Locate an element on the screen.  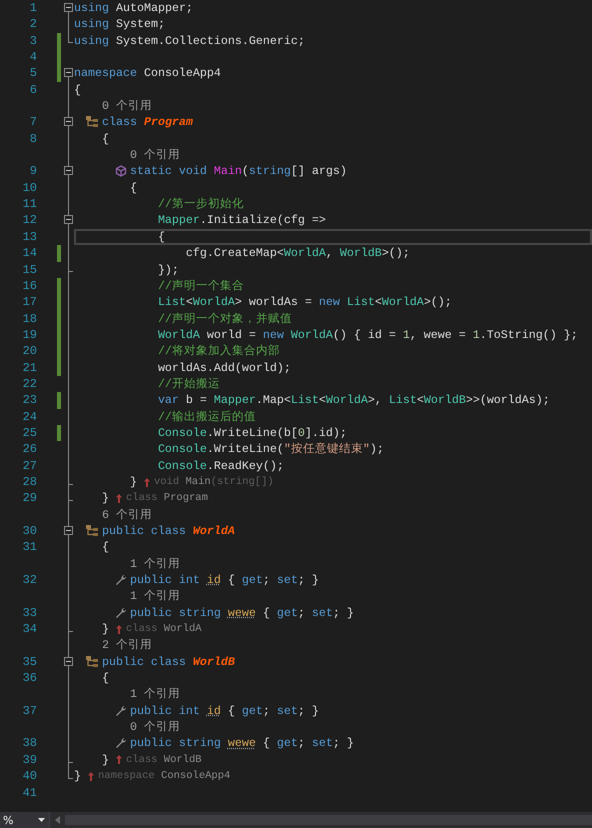
code-line: //开始搬运 is located at coordinates (189, 384).